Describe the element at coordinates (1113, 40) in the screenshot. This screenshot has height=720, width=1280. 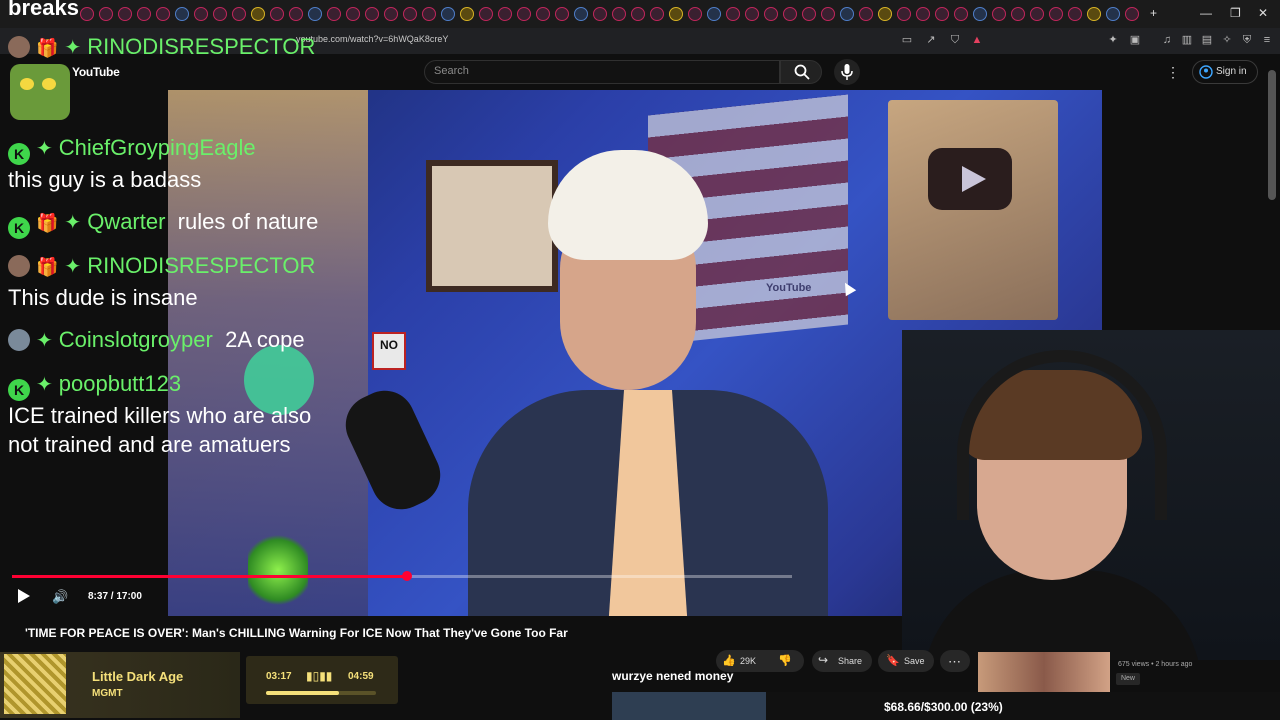
I see `extensions-icon: ✦` at that location.